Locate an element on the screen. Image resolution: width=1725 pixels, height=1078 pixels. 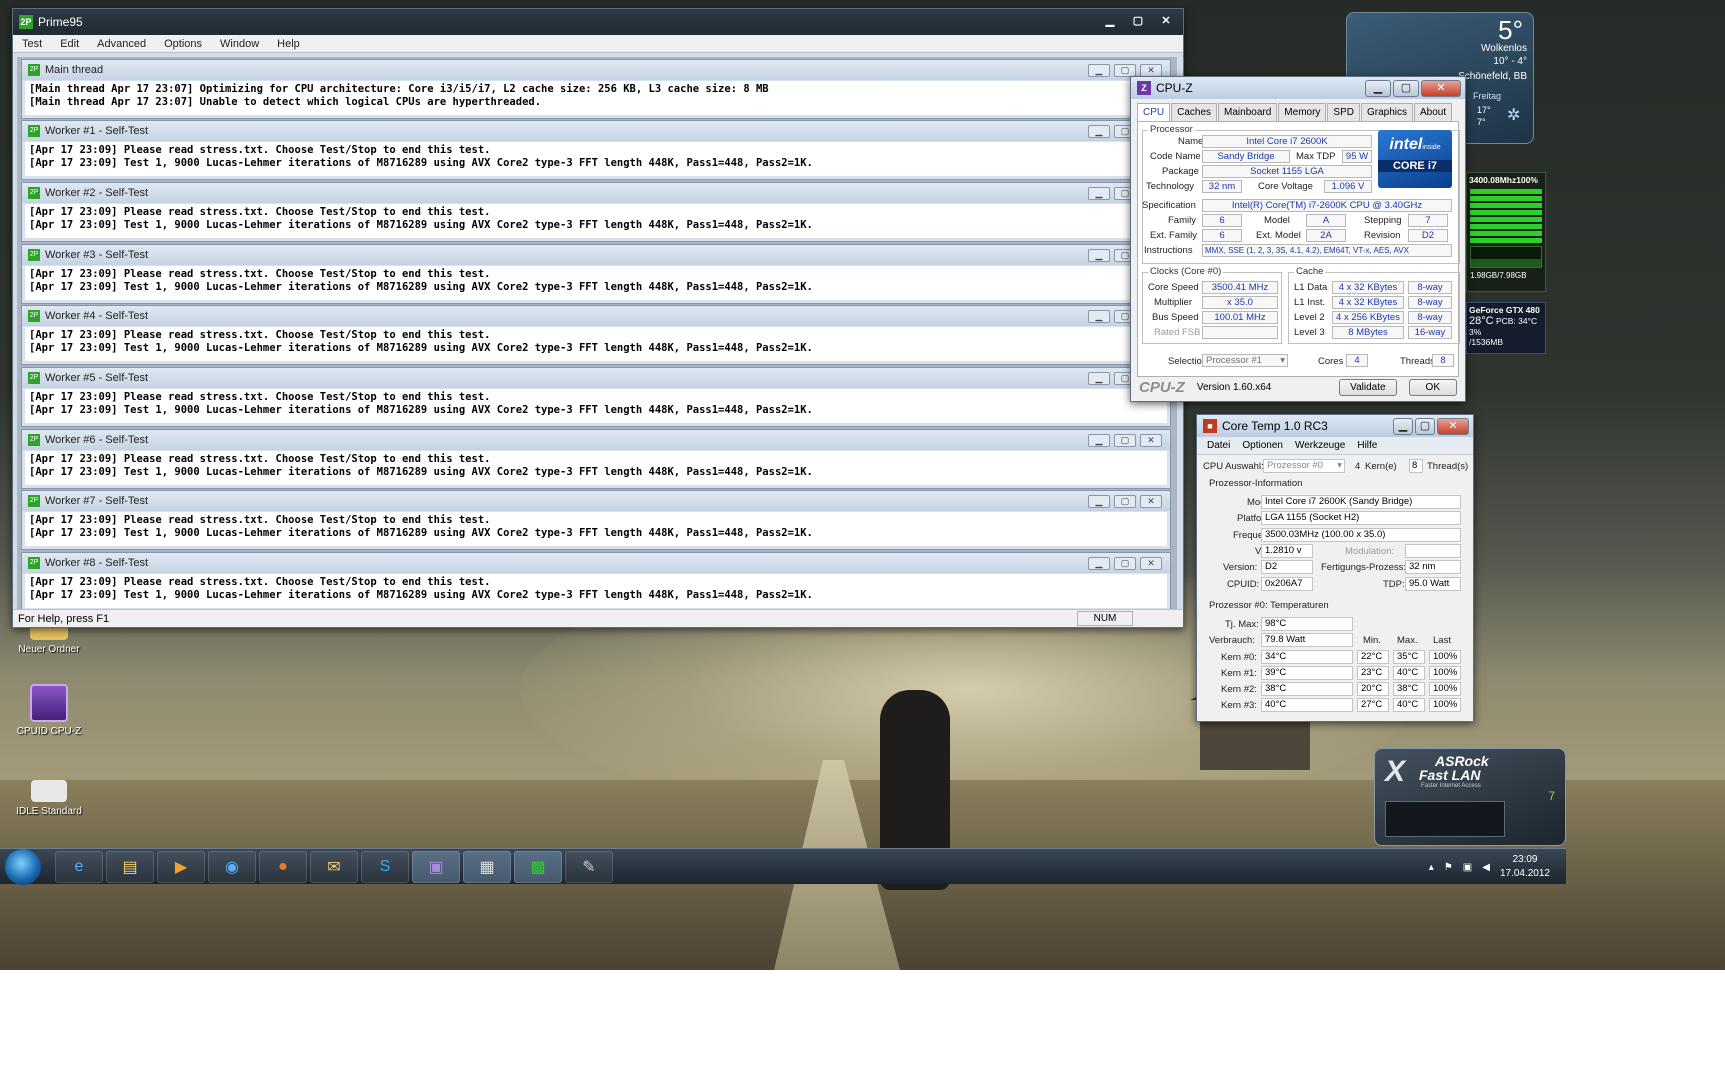
taskbar-prime95: ▩ is located at coordinates (538, 866).